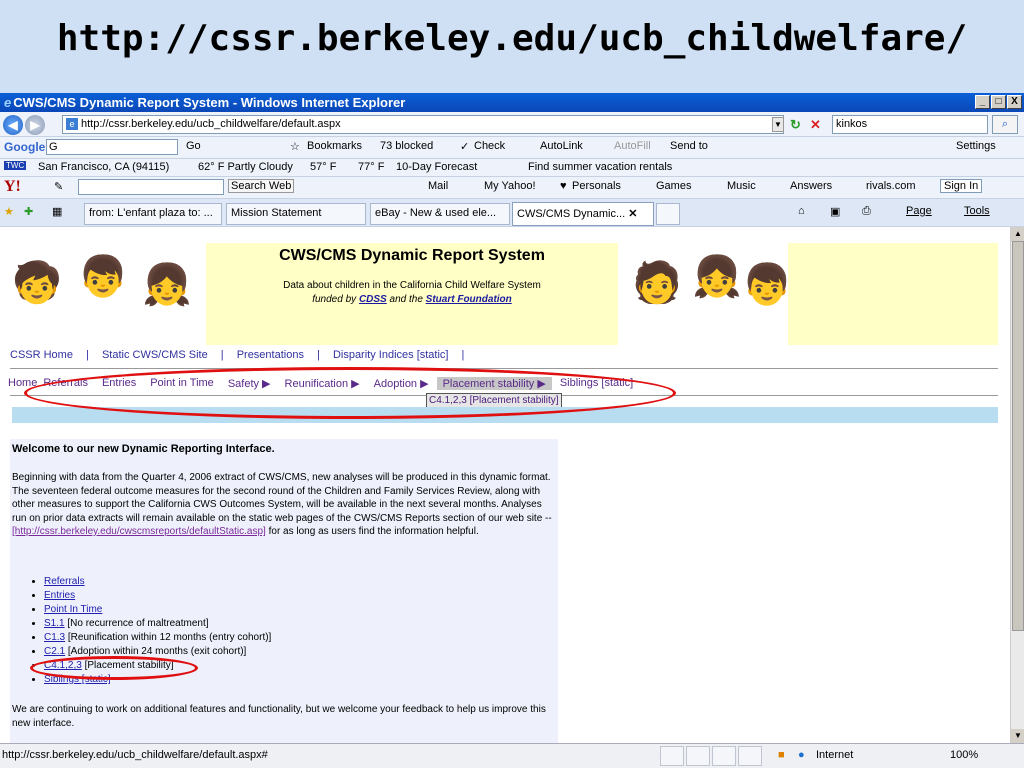 This screenshot has height=768, width=1024. Describe the element at coordinates (54, 651) in the screenshot. I see `report-link: C2.1` at that location.